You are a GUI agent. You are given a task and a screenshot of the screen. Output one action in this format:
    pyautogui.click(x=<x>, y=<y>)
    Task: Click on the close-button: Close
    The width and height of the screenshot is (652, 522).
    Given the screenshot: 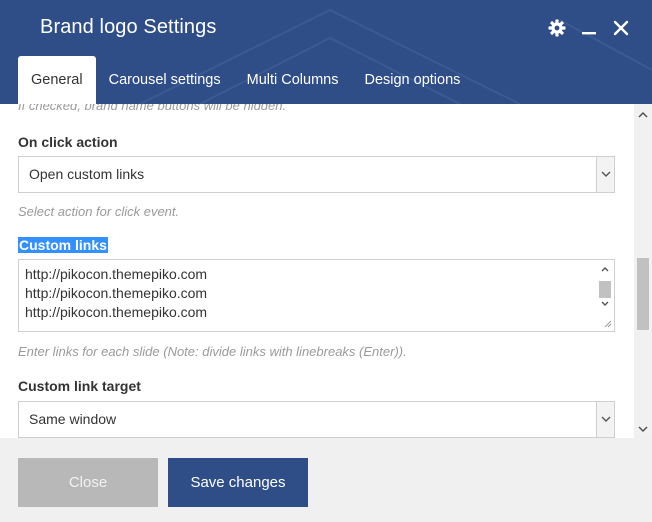 What is the action you would take?
    pyautogui.click(x=88, y=482)
    